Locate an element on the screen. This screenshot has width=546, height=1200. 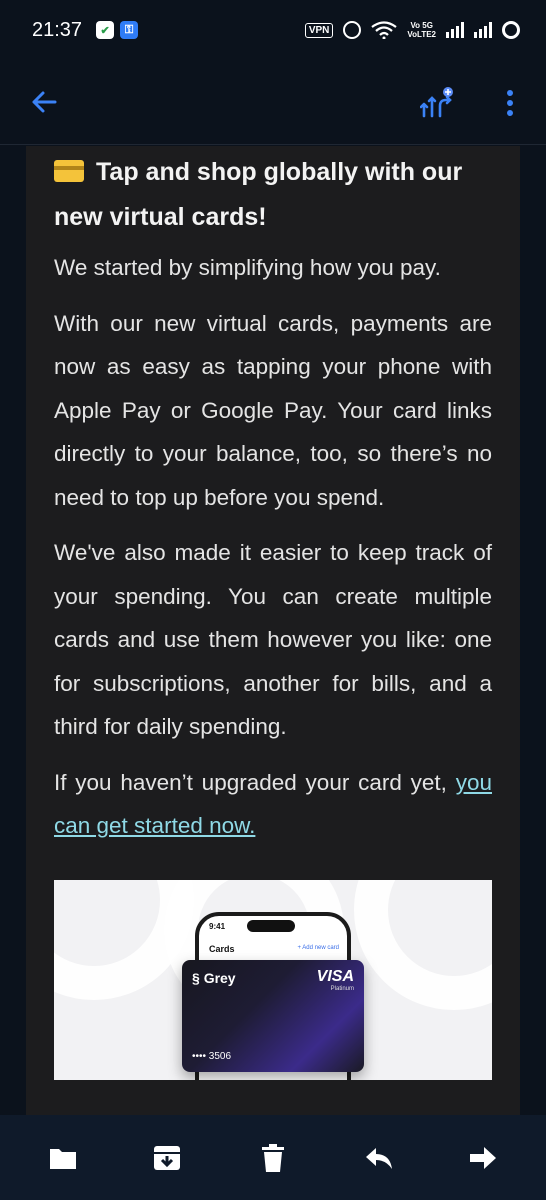
wifi-icon is located at coordinates (384, 30).